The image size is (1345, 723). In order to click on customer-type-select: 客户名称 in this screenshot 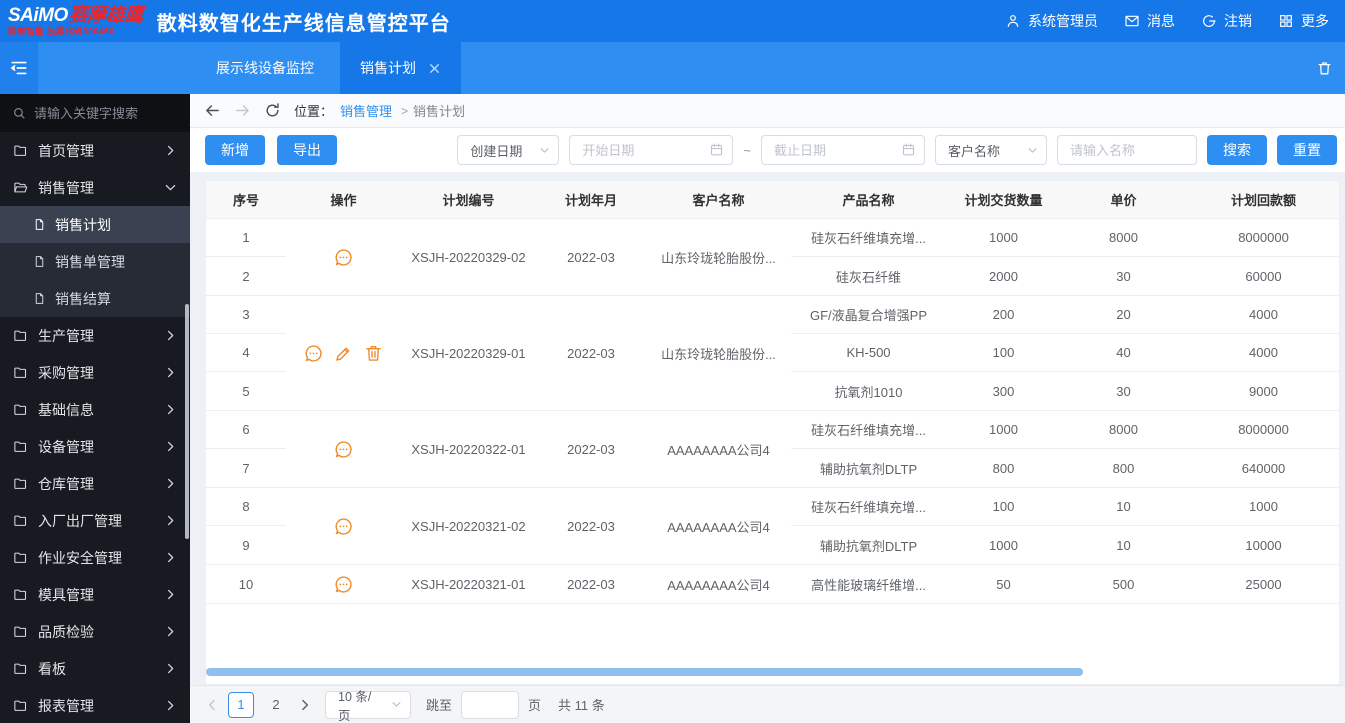, I will do `click(991, 150)`.